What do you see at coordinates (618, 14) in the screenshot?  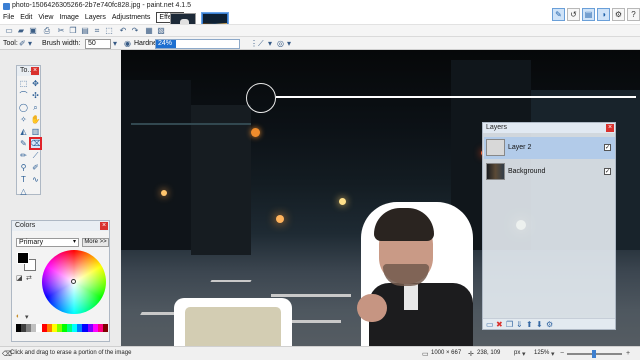 I see `settings-icon: ⚙` at bounding box center [618, 14].